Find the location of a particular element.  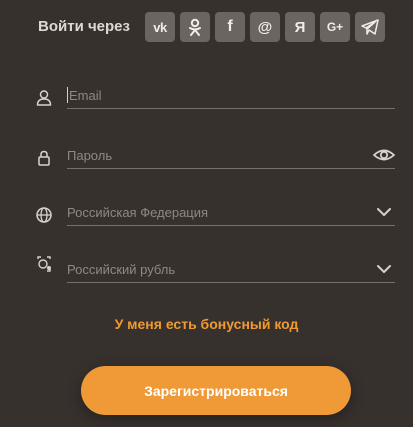

telegram-icon is located at coordinates (370, 27).